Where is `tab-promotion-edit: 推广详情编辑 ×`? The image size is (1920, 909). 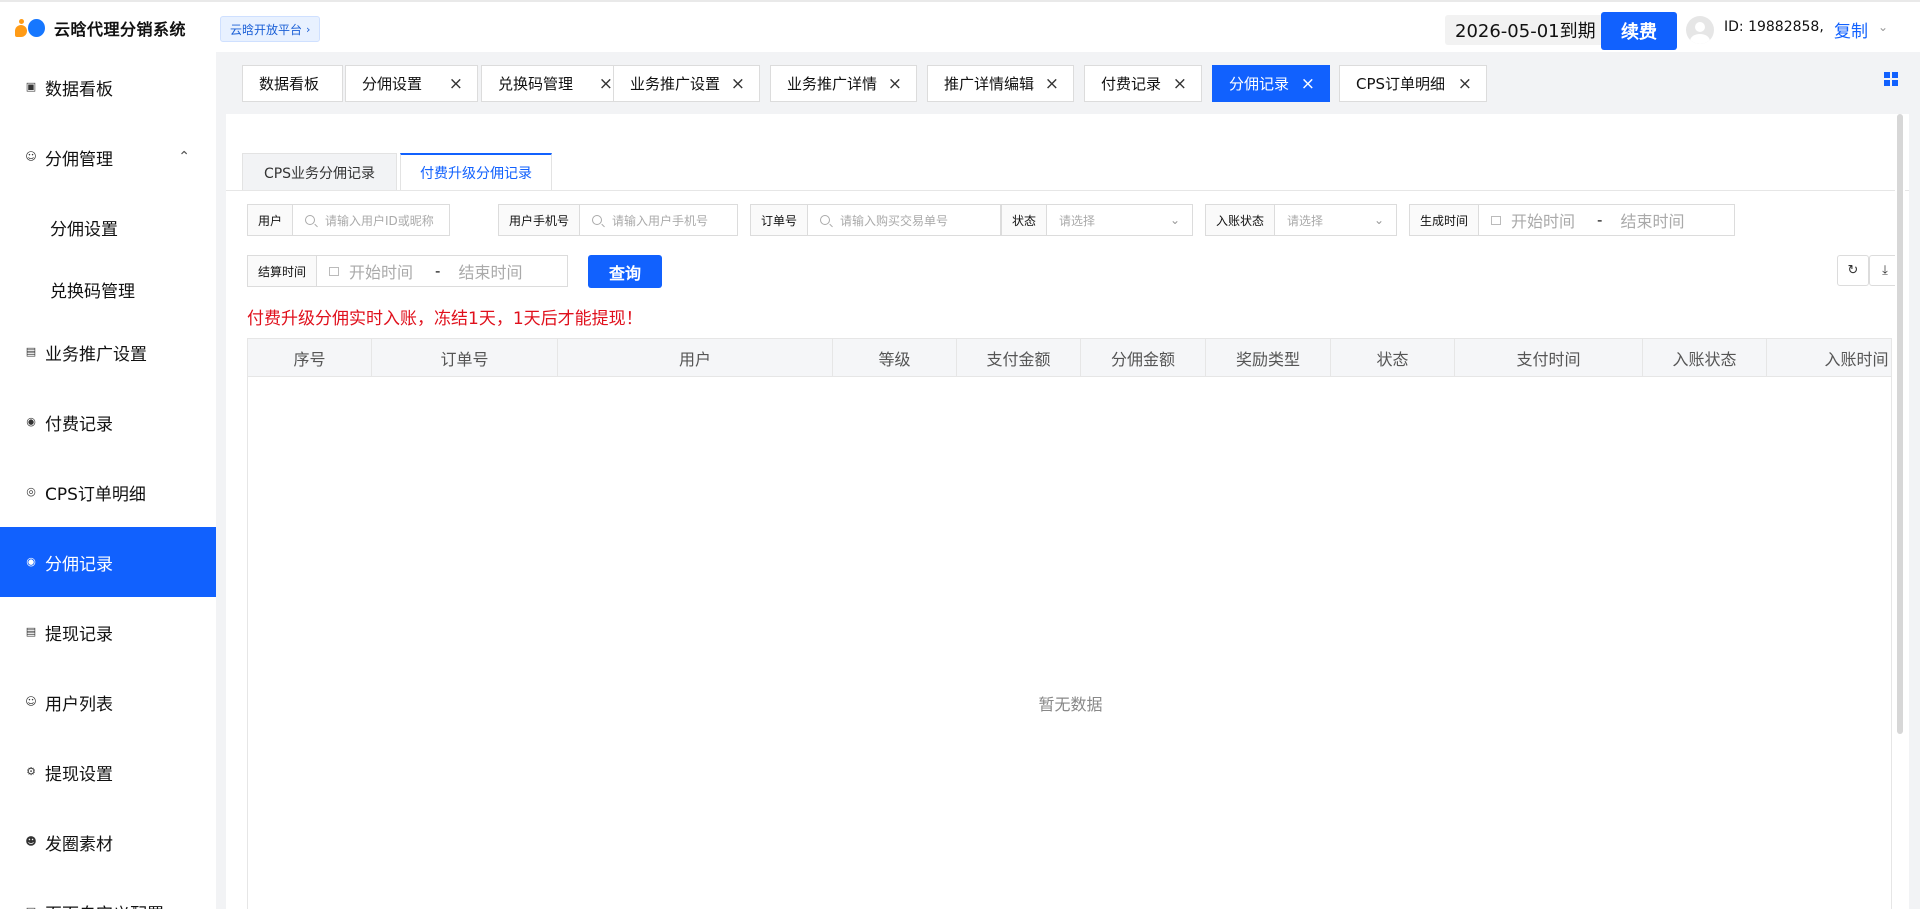
tab-promotion-edit: 推广详情编辑 × is located at coordinates (1000, 83).